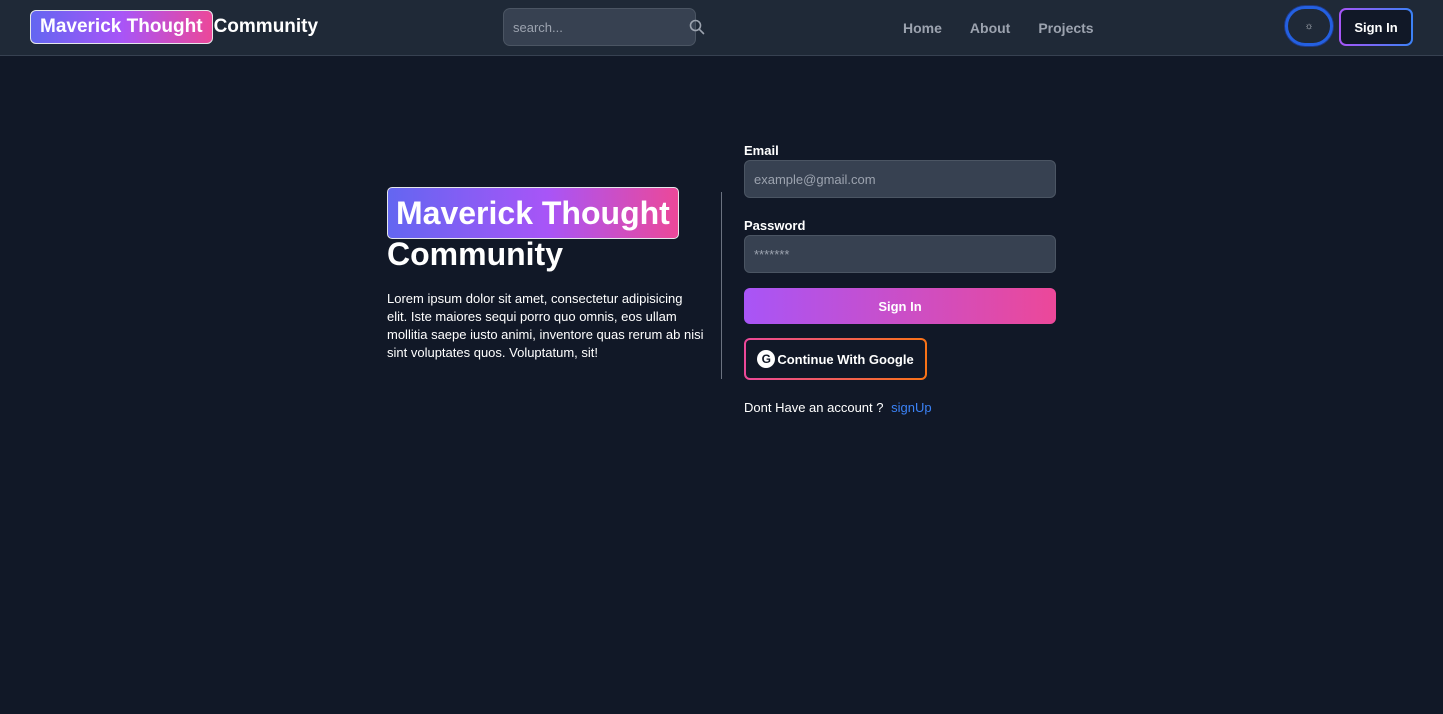  Describe the element at coordinates (1065, 28) in the screenshot. I see `nav-link-projects: Projects` at that location.